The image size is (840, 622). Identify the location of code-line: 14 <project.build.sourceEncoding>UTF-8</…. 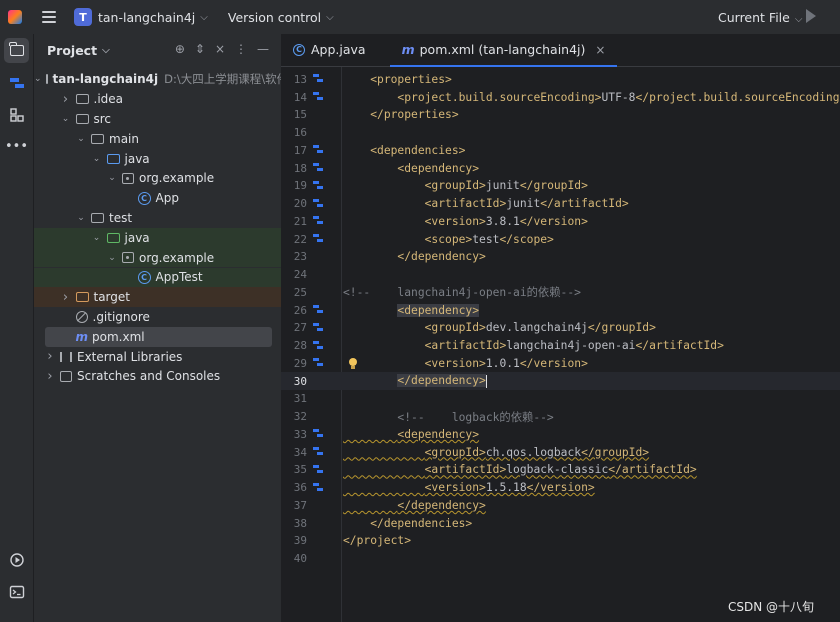
(560, 97).